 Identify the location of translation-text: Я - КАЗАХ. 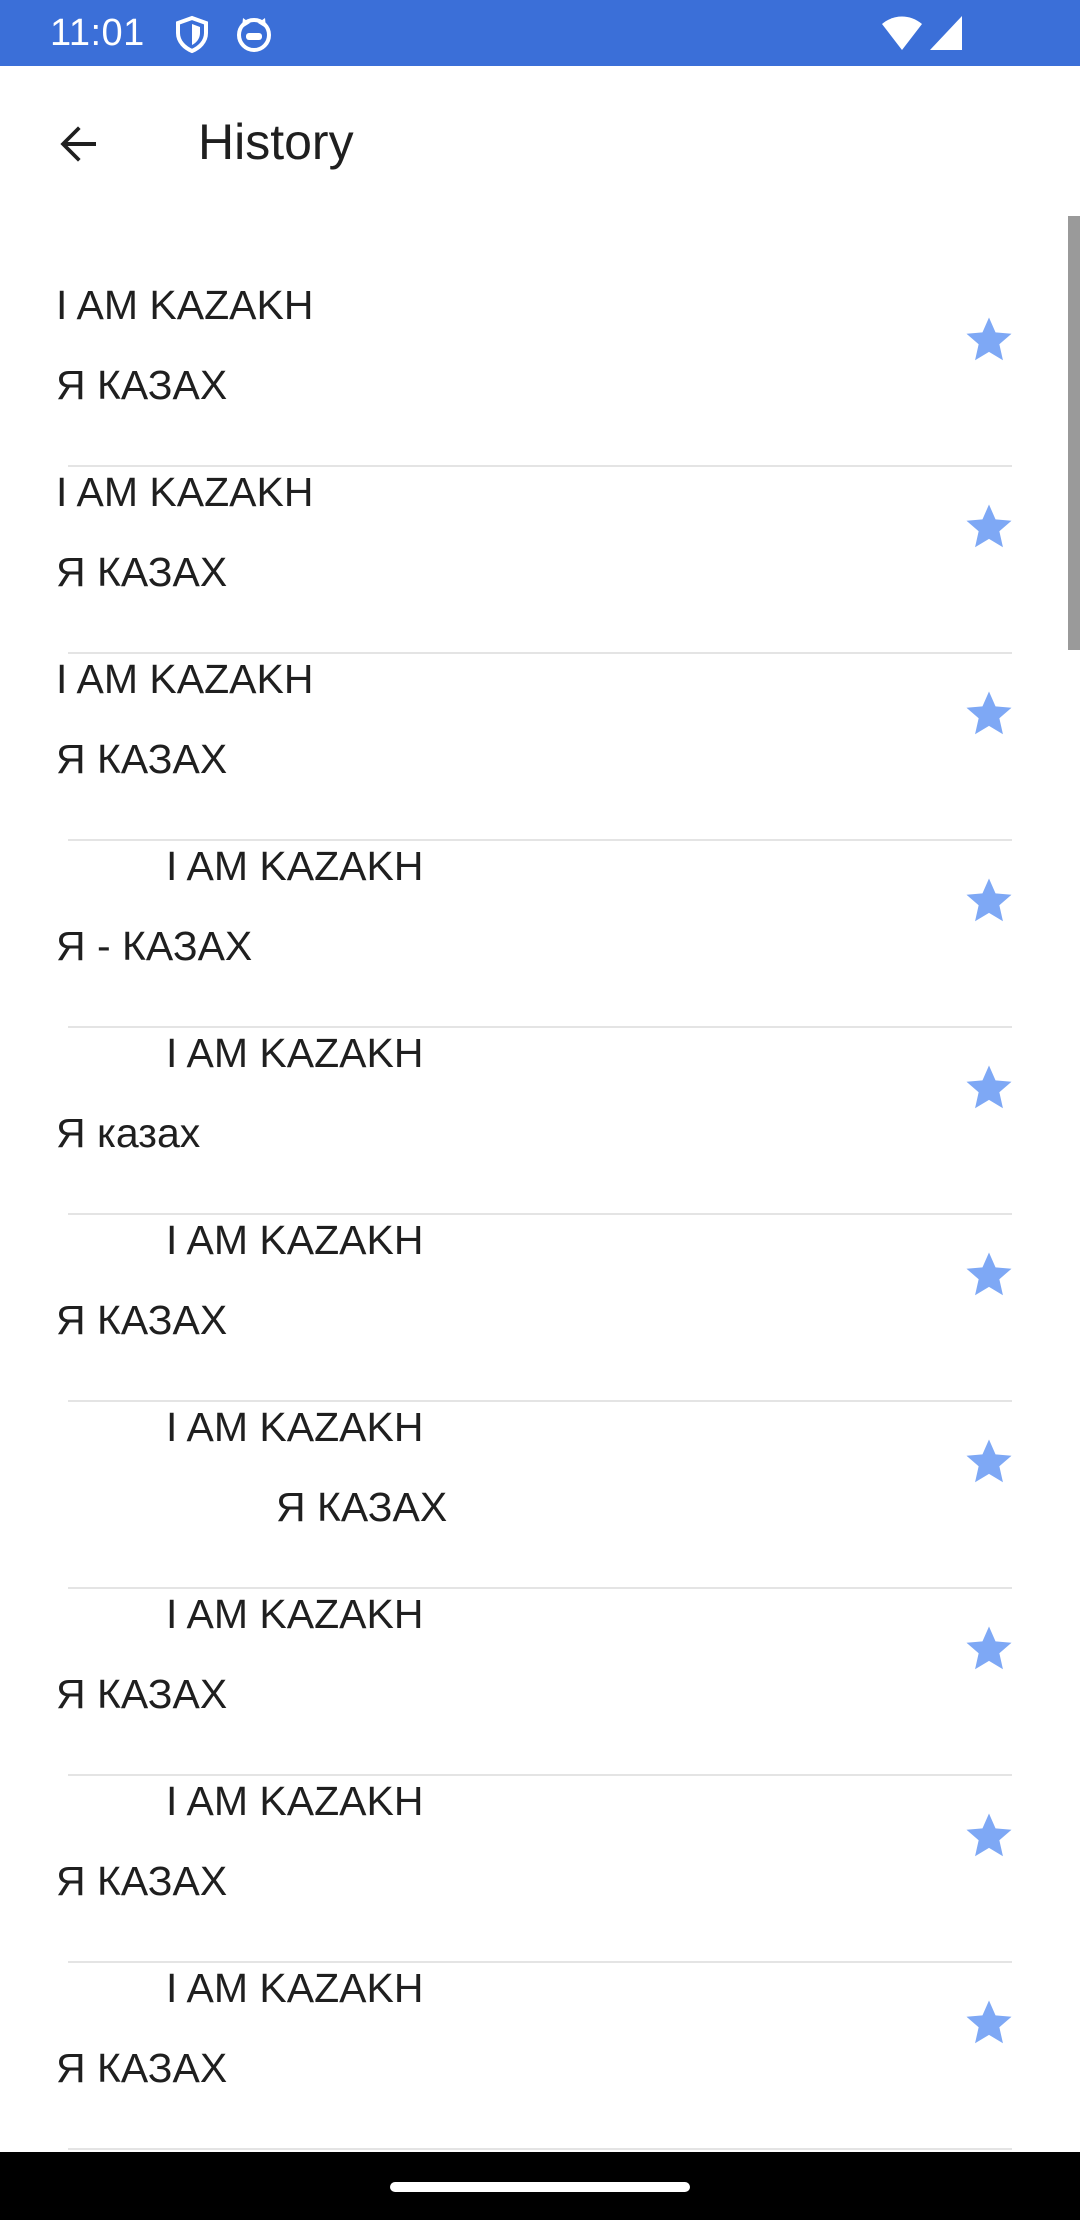
(154, 946).